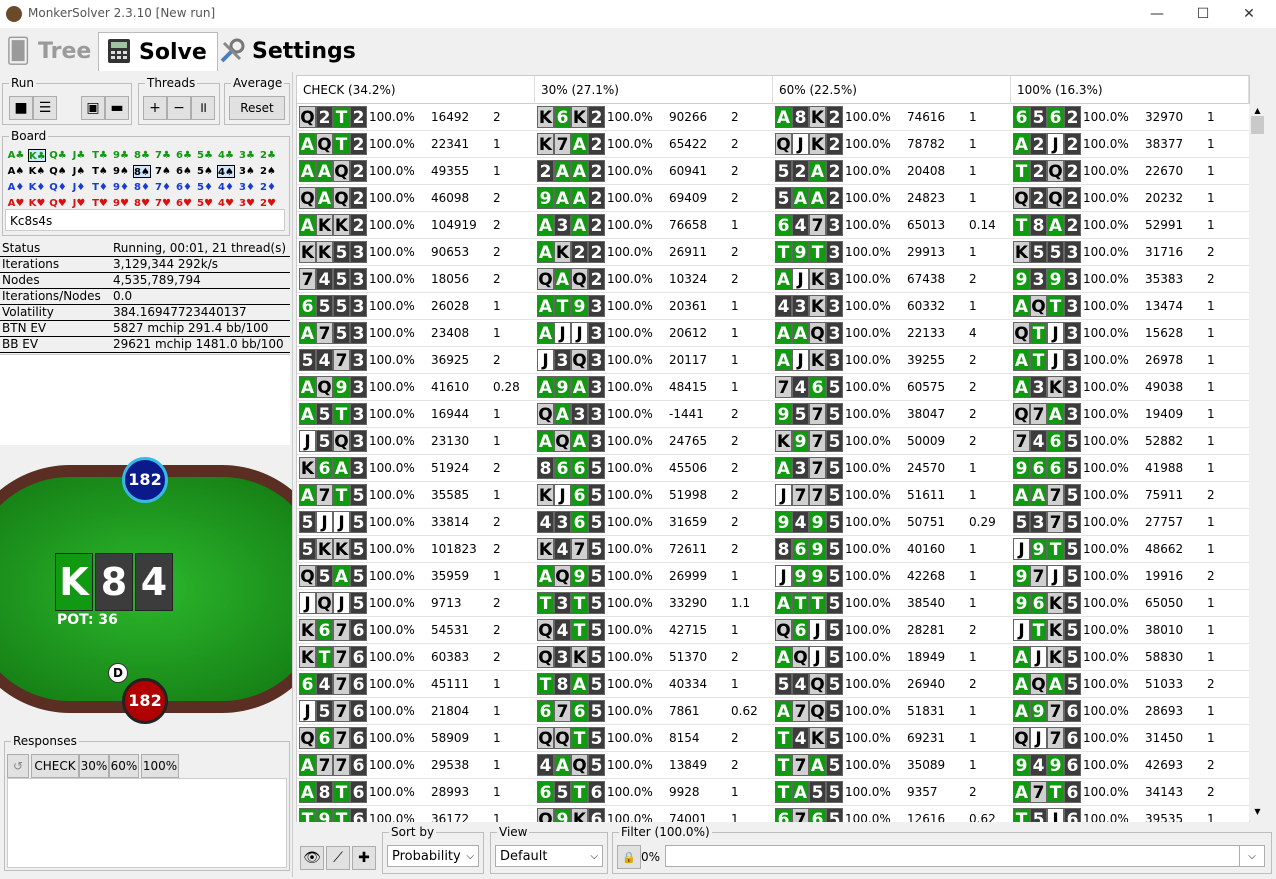  I want to click on hand-row: T 2 Q 2 100.0% 22670 1, so click(1130, 171).